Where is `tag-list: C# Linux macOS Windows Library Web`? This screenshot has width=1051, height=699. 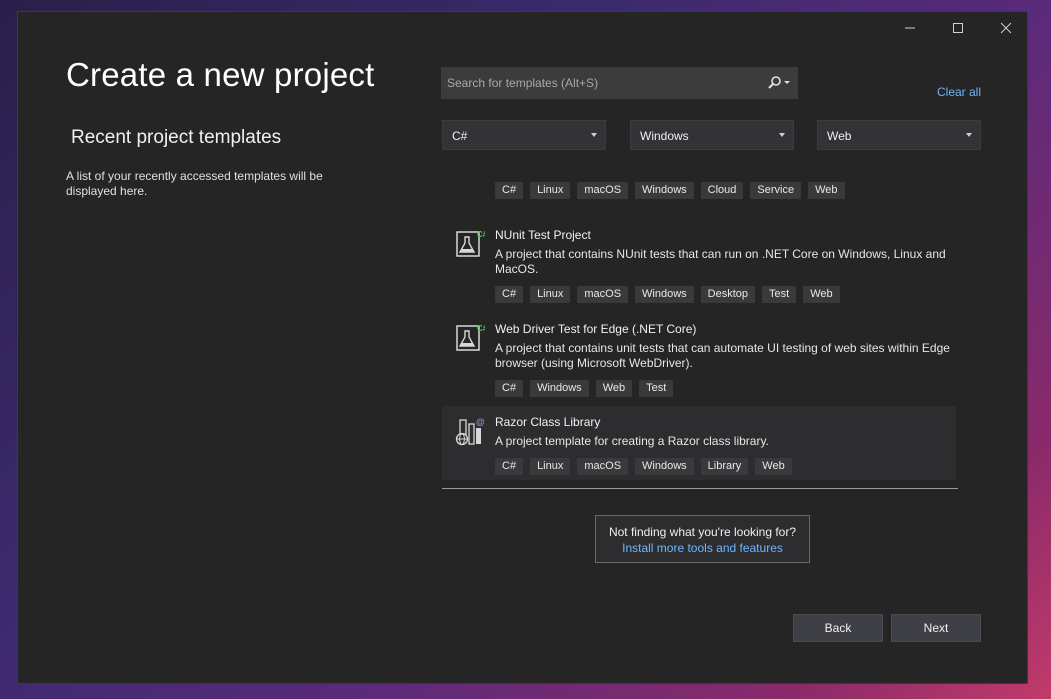
tag-list: C# Linux macOS Windows Library Web is located at coordinates (643, 466).